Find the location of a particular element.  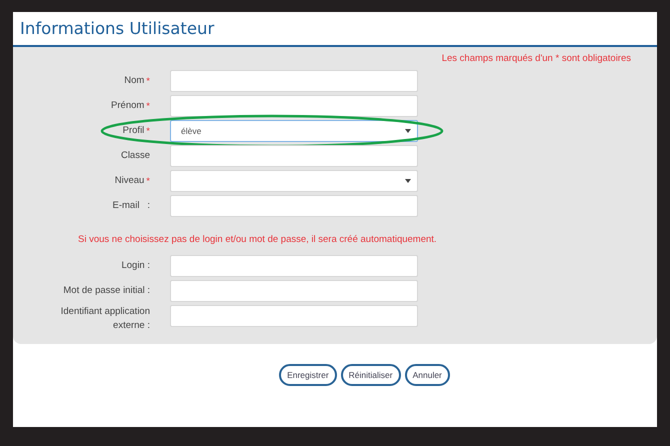

form-button: Réinitialiser is located at coordinates (370, 375).